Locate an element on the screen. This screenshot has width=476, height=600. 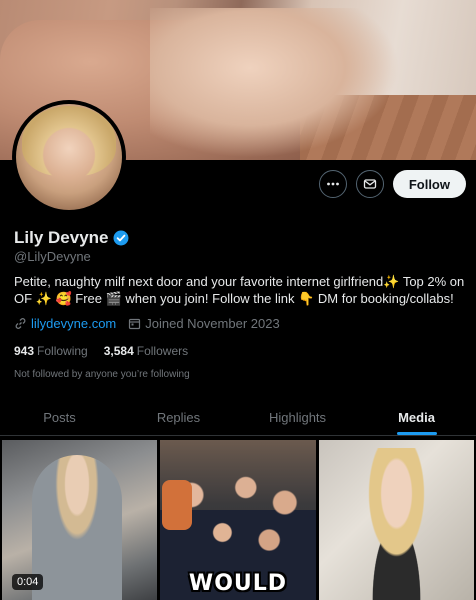
profile-meta: lilydevyne.com Joined November 2023 is located at coordinates (147, 323).